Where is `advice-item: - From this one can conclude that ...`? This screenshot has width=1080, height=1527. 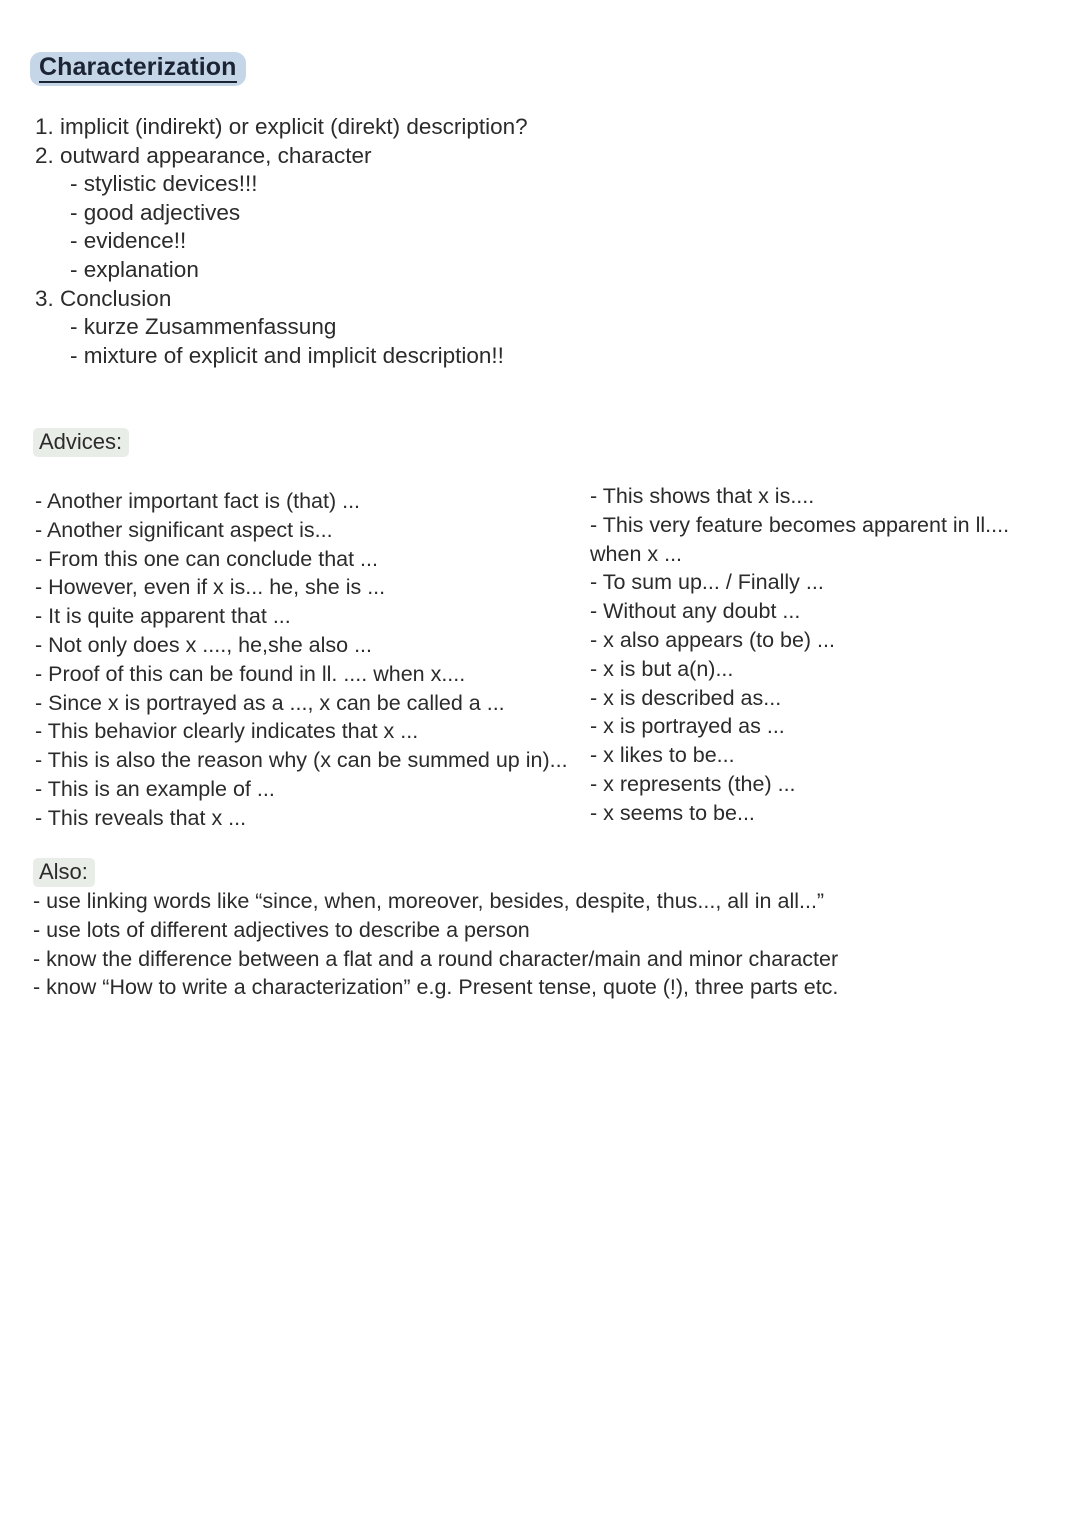 advice-item: - From this one can conclude that ... is located at coordinates (206, 558).